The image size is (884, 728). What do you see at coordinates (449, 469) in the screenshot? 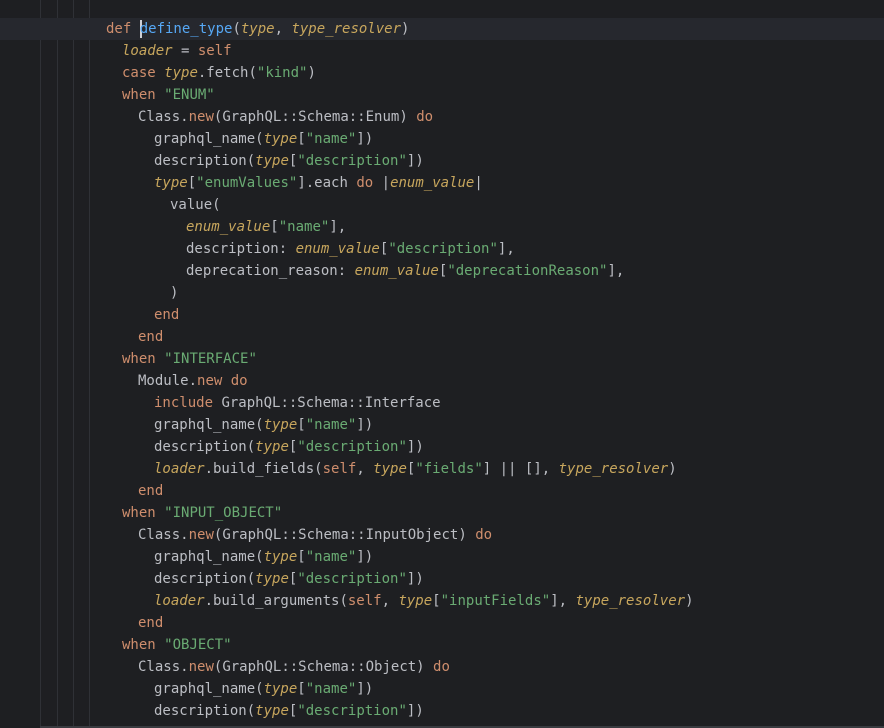
I see `code-token: "fields"` at bounding box center [449, 469].